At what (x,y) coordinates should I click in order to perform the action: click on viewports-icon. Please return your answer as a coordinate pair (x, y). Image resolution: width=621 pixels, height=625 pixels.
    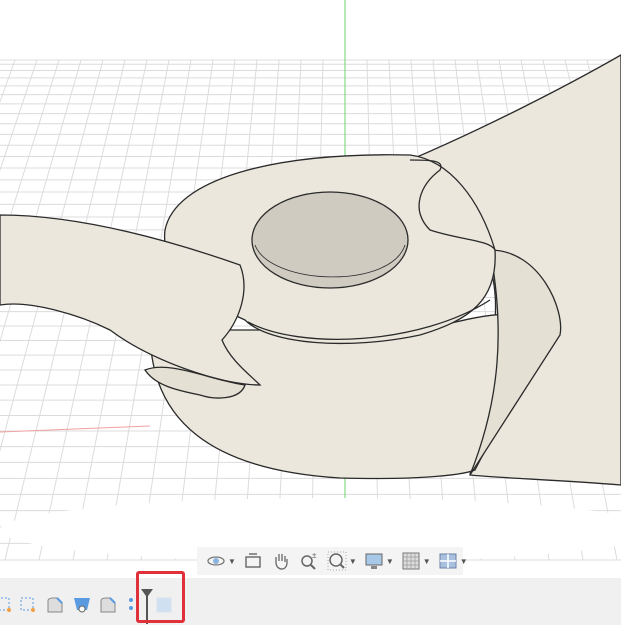
    Looking at the image, I should click on (448, 561).